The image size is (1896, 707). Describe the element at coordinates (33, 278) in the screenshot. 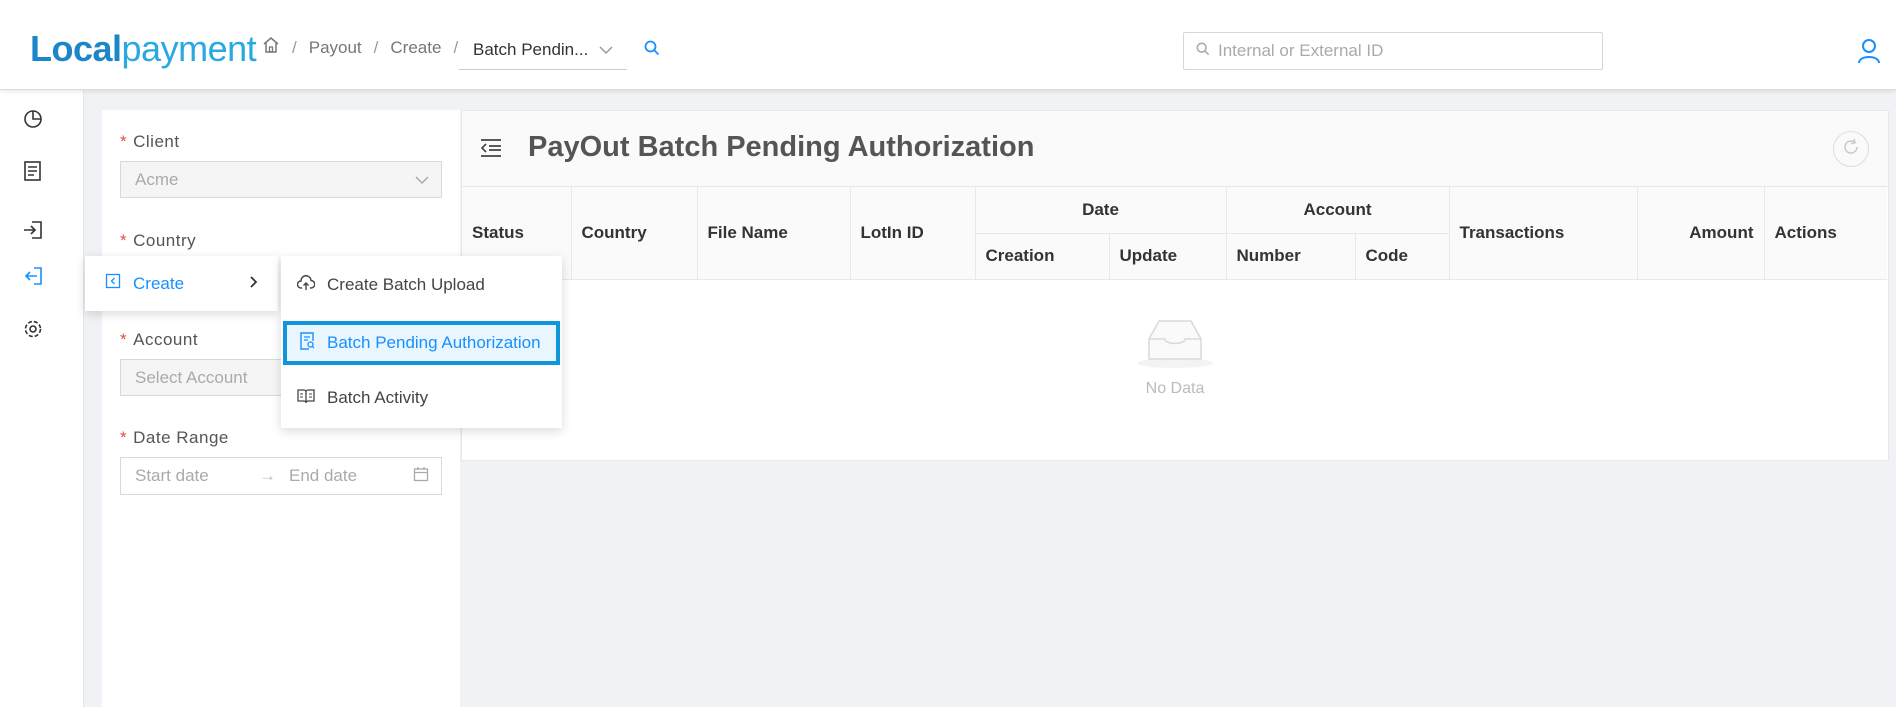

I see `payout-icon` at that location.